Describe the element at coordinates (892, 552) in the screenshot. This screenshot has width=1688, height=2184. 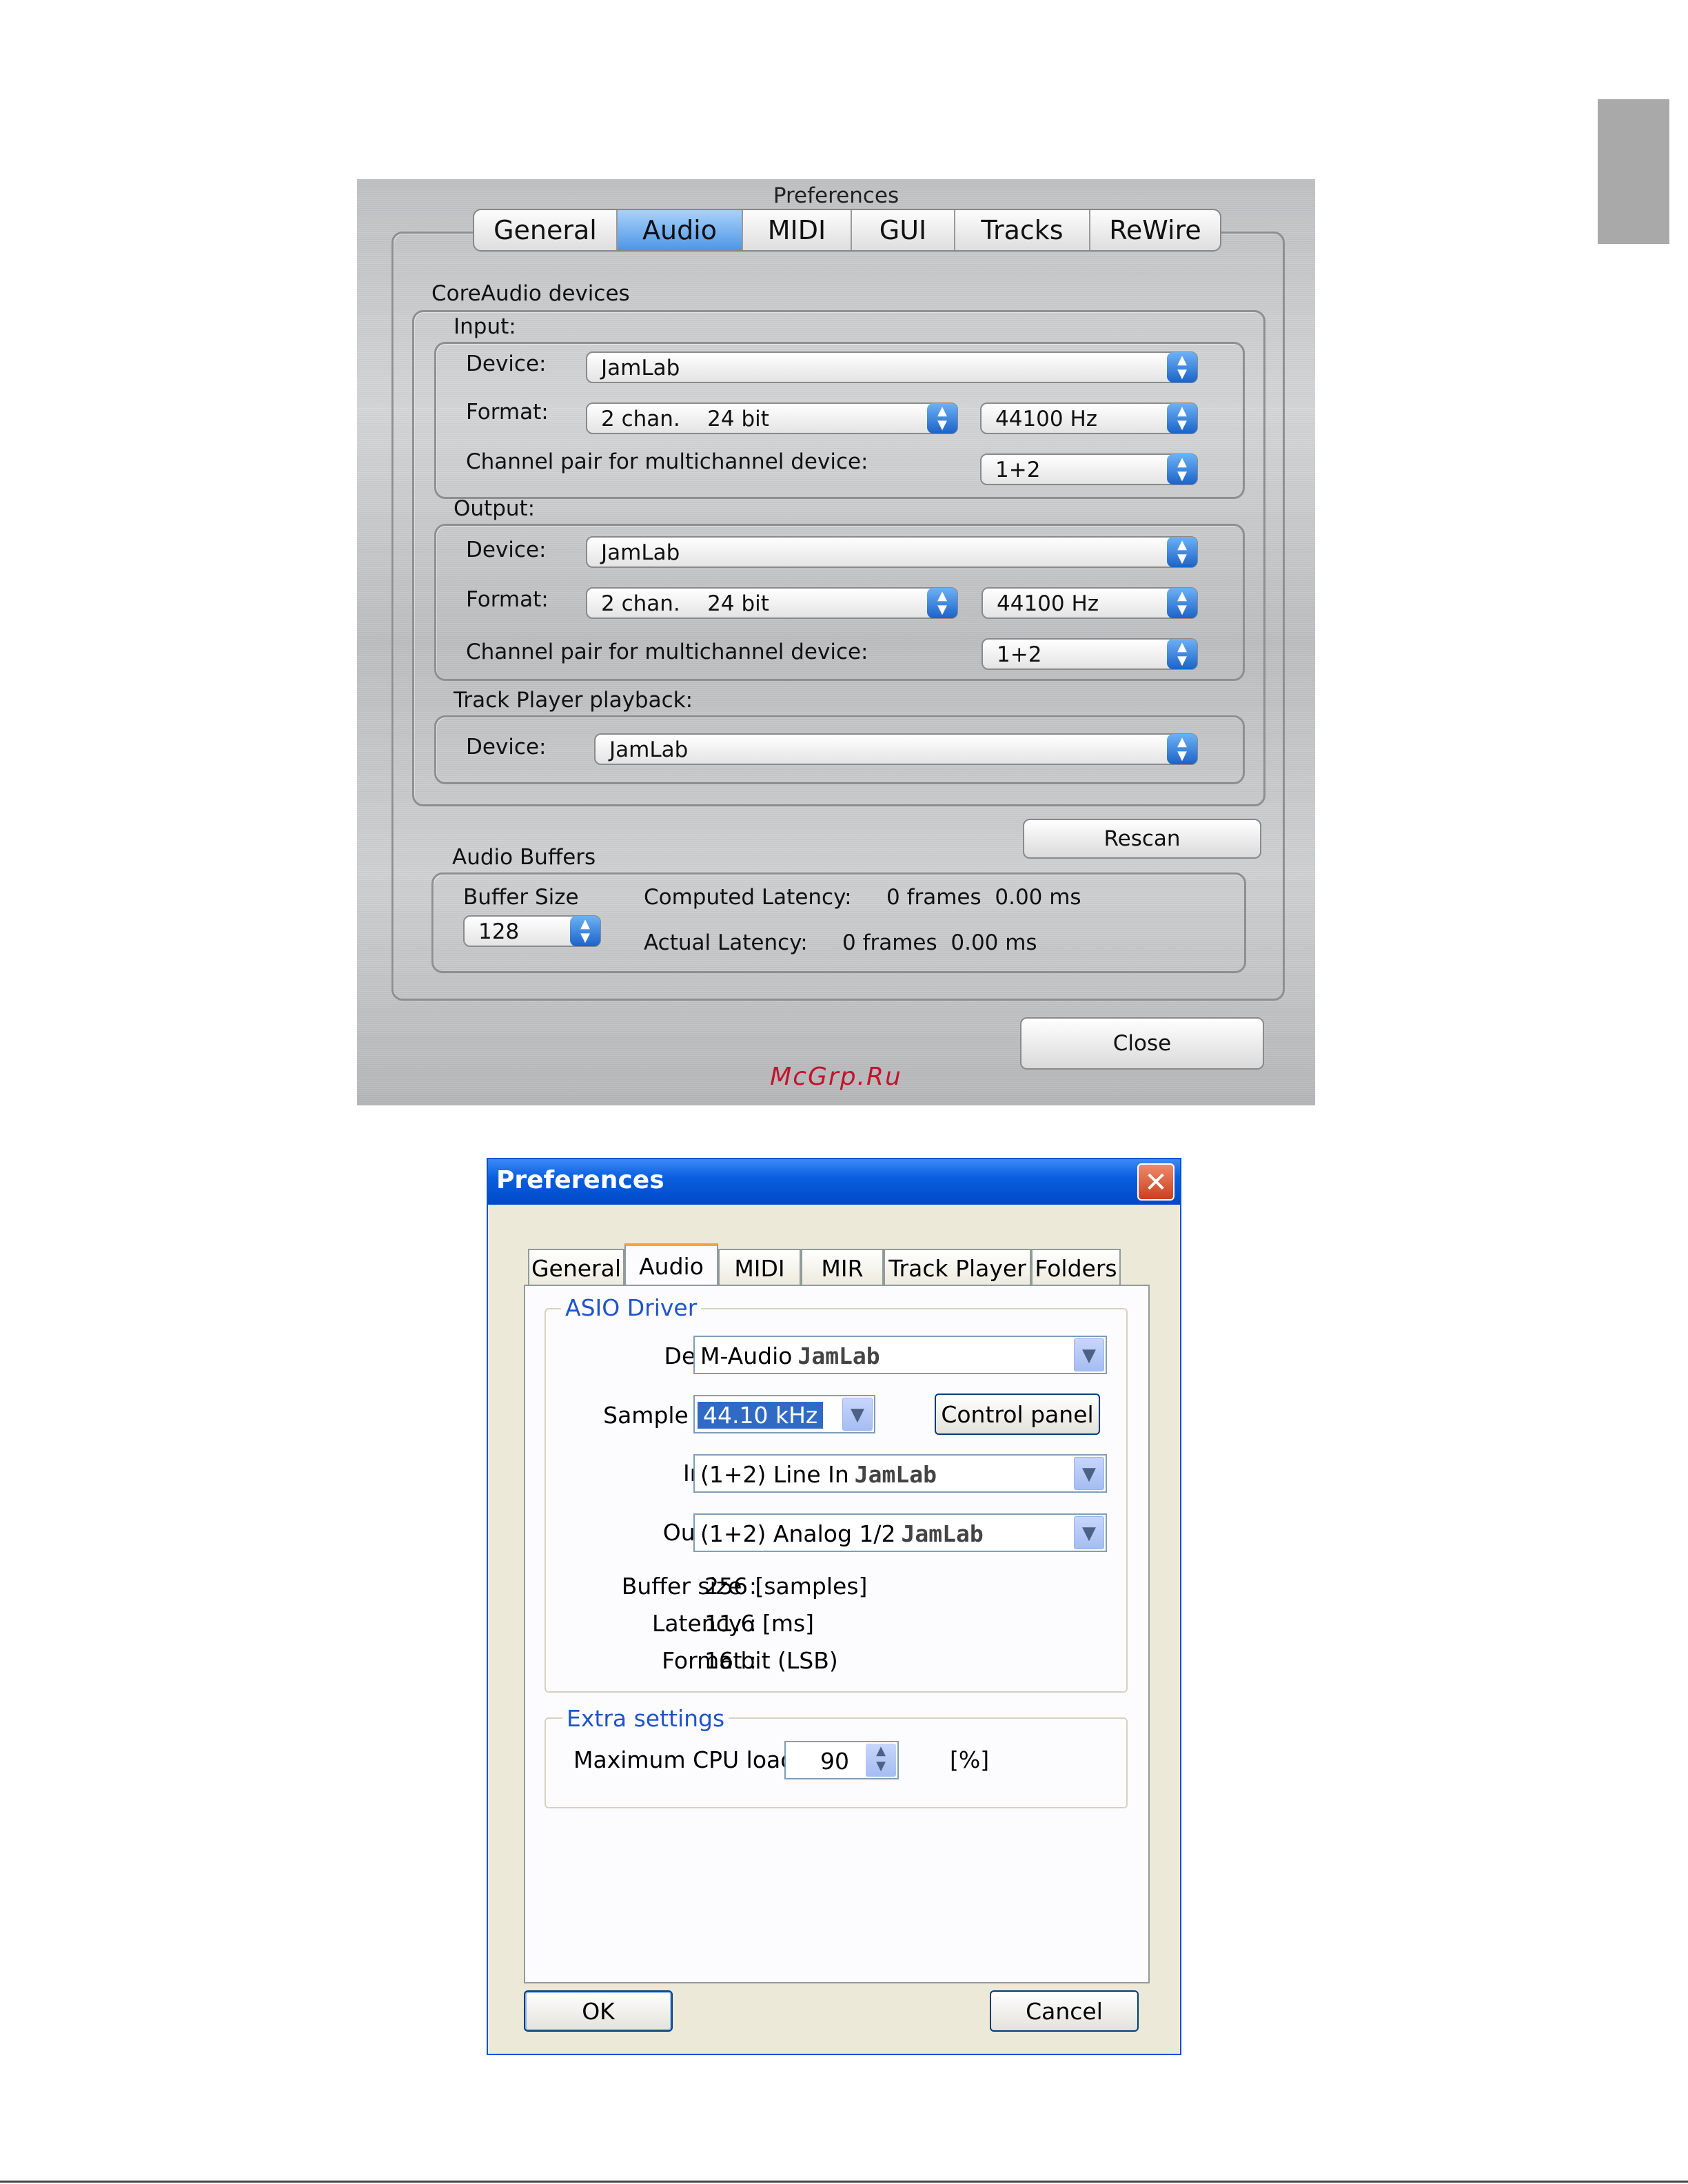
I see `output-device-popup: JamLab ▲ ▼` at that location.